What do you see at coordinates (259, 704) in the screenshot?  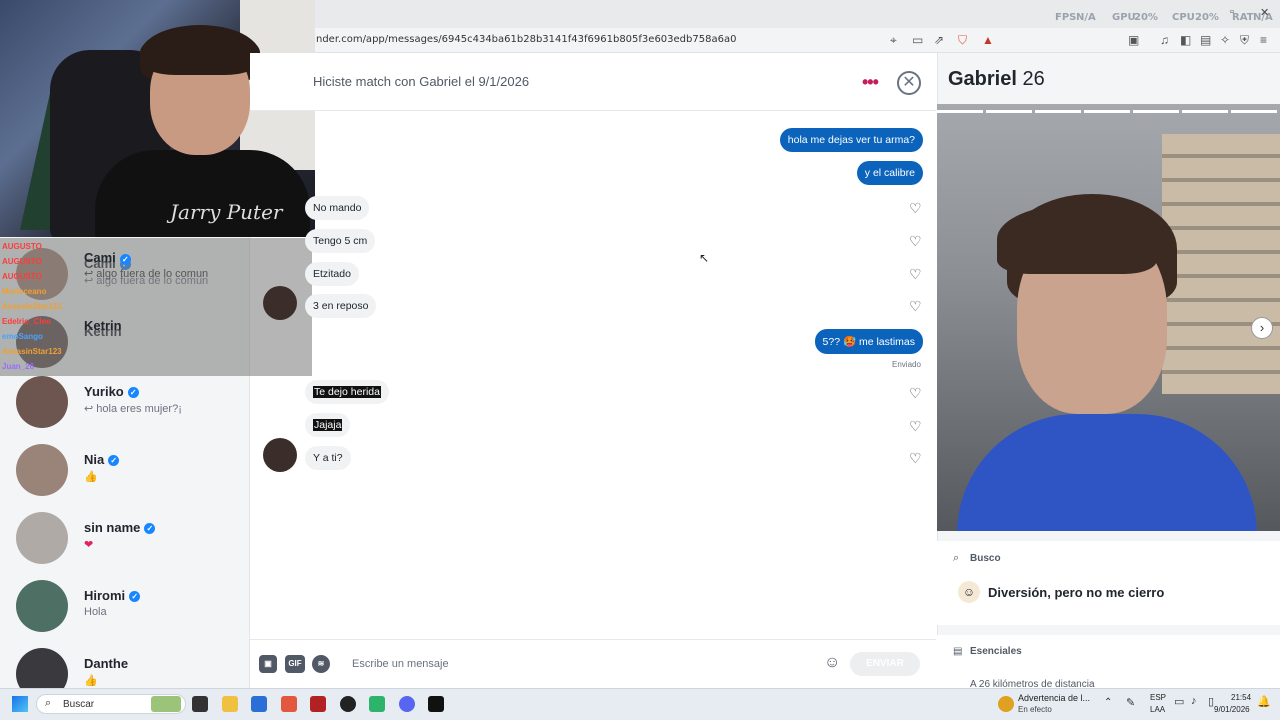 I see `store-icon` at bounding box center [259, 704].